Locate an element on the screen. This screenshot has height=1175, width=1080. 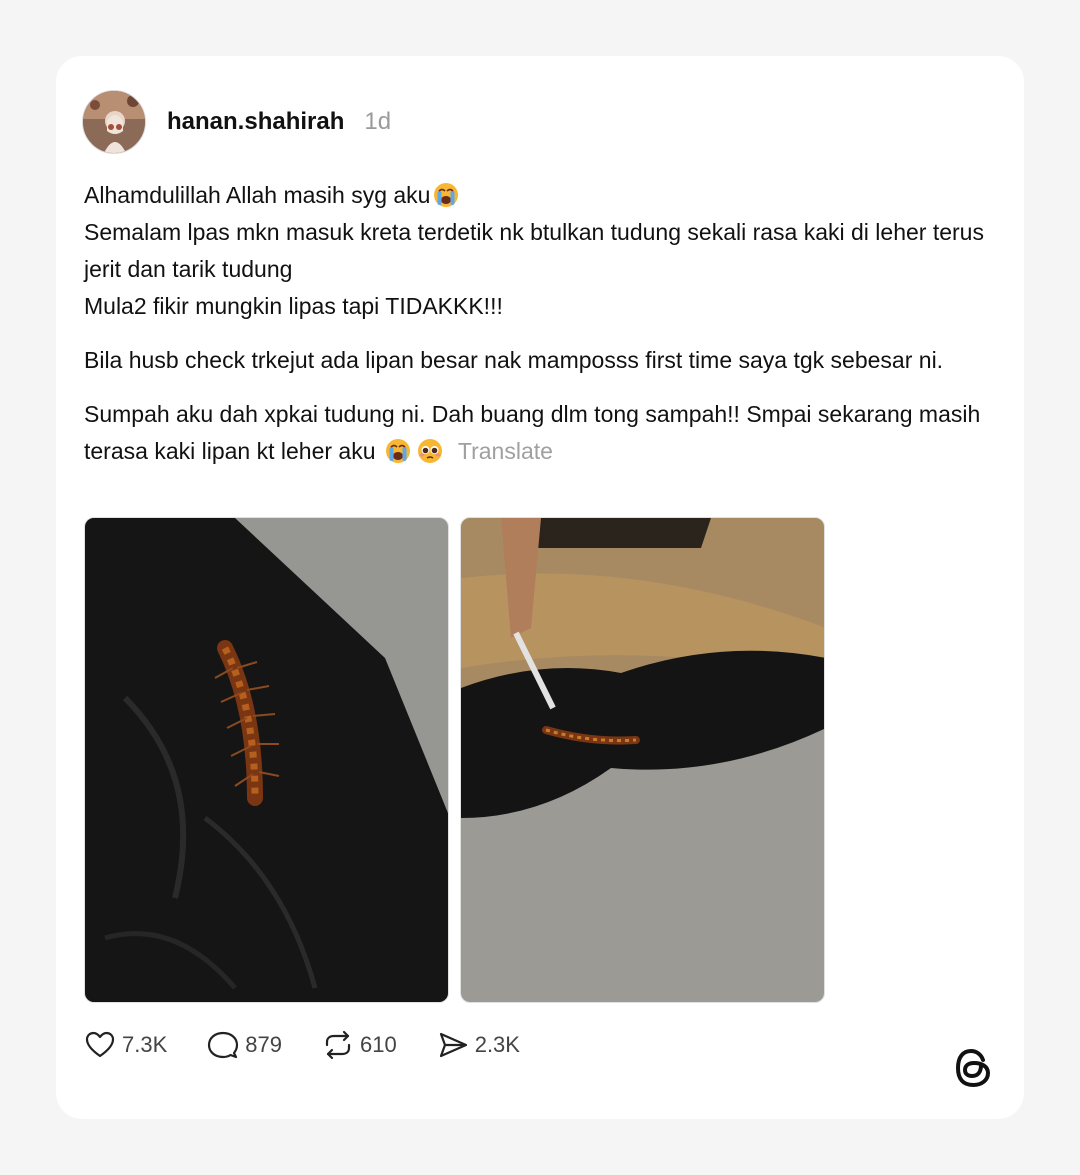
post-header: hanan.shahirah 1d is located at coordinates (236, 122).